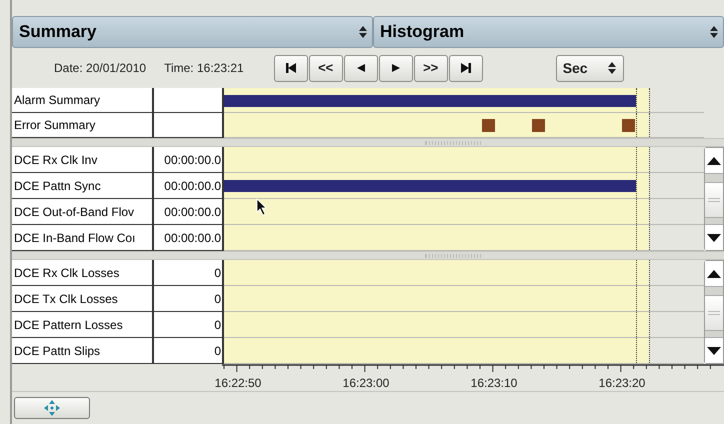 The height and width of the screenshot is (424, 724). I want to click on dropdown-label: Summary, so click(58, 32).